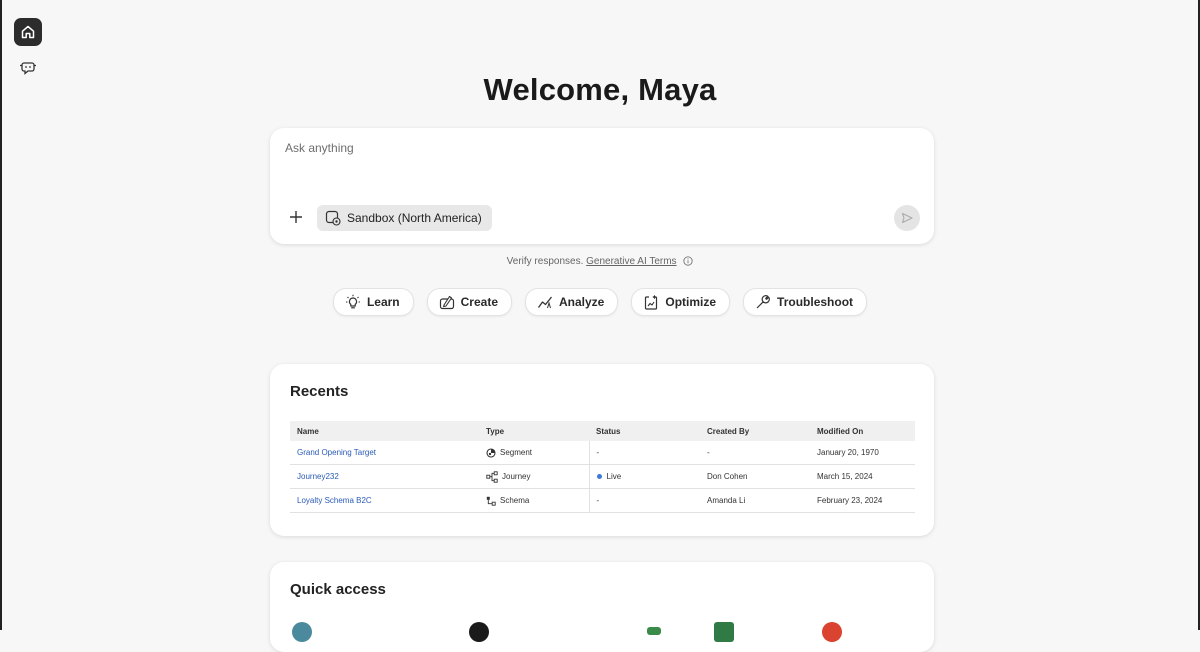  I want to click on send-button, so click(907, 218).